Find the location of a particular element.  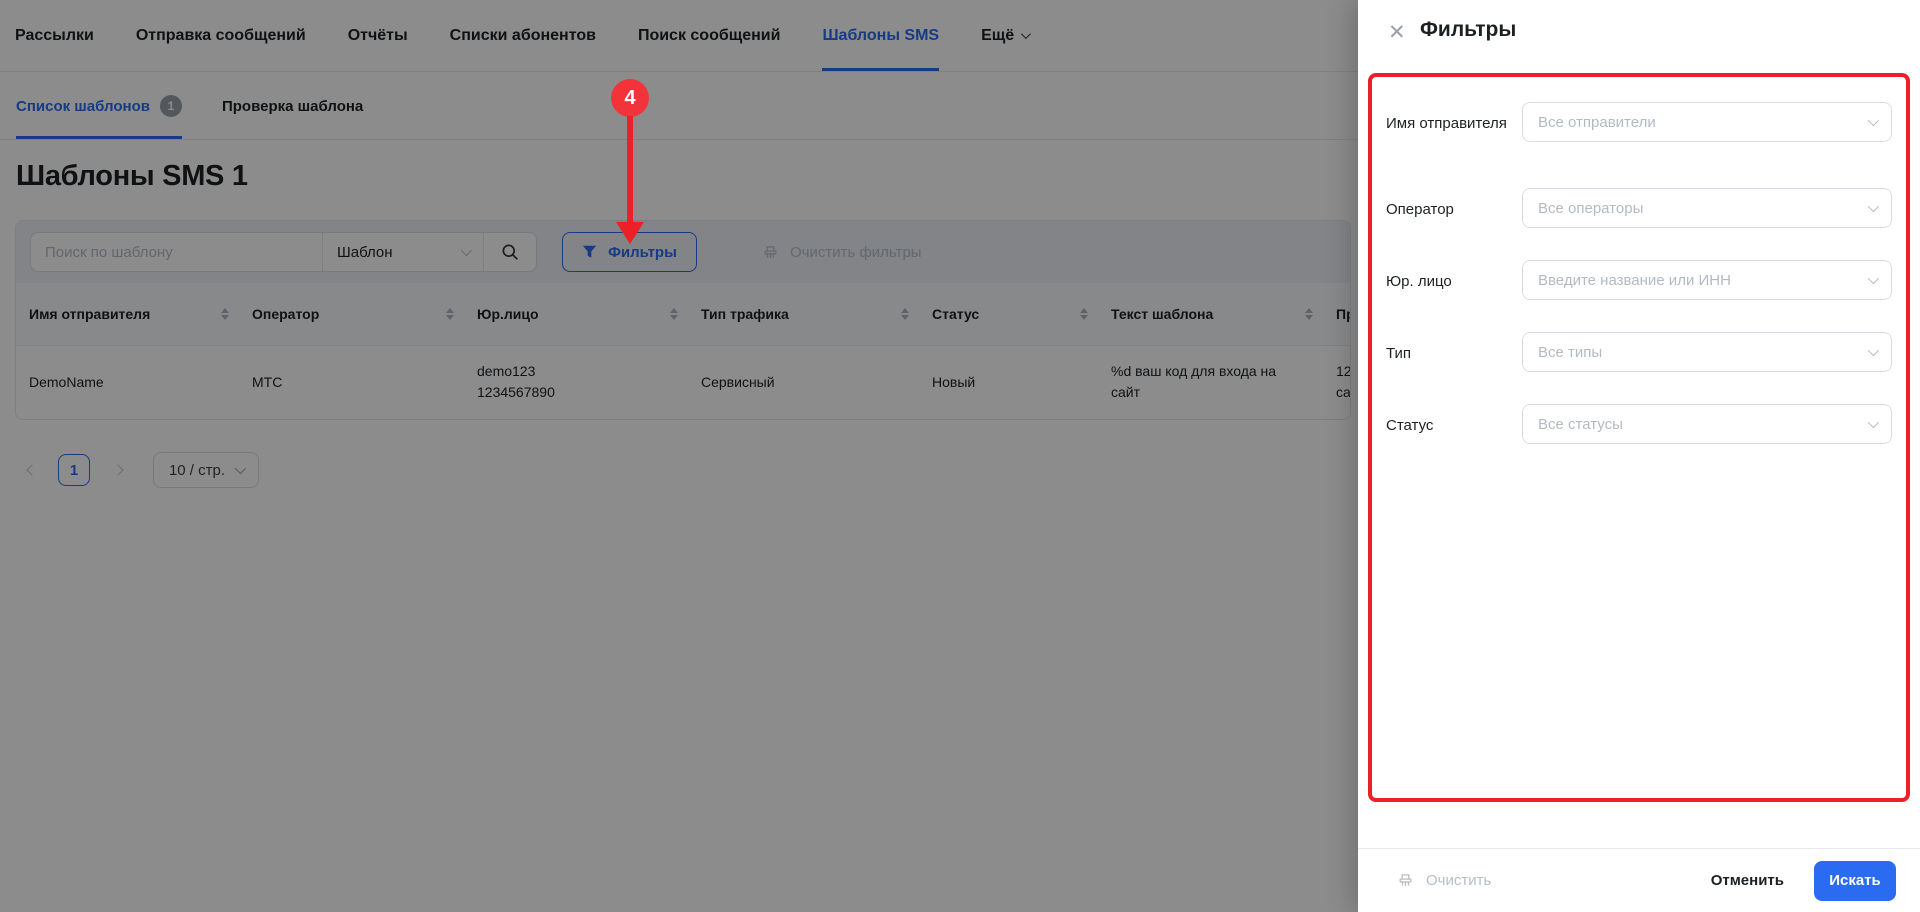

legal-entity-select: Введите название или ИНН is located at coordinates (1707, 280).